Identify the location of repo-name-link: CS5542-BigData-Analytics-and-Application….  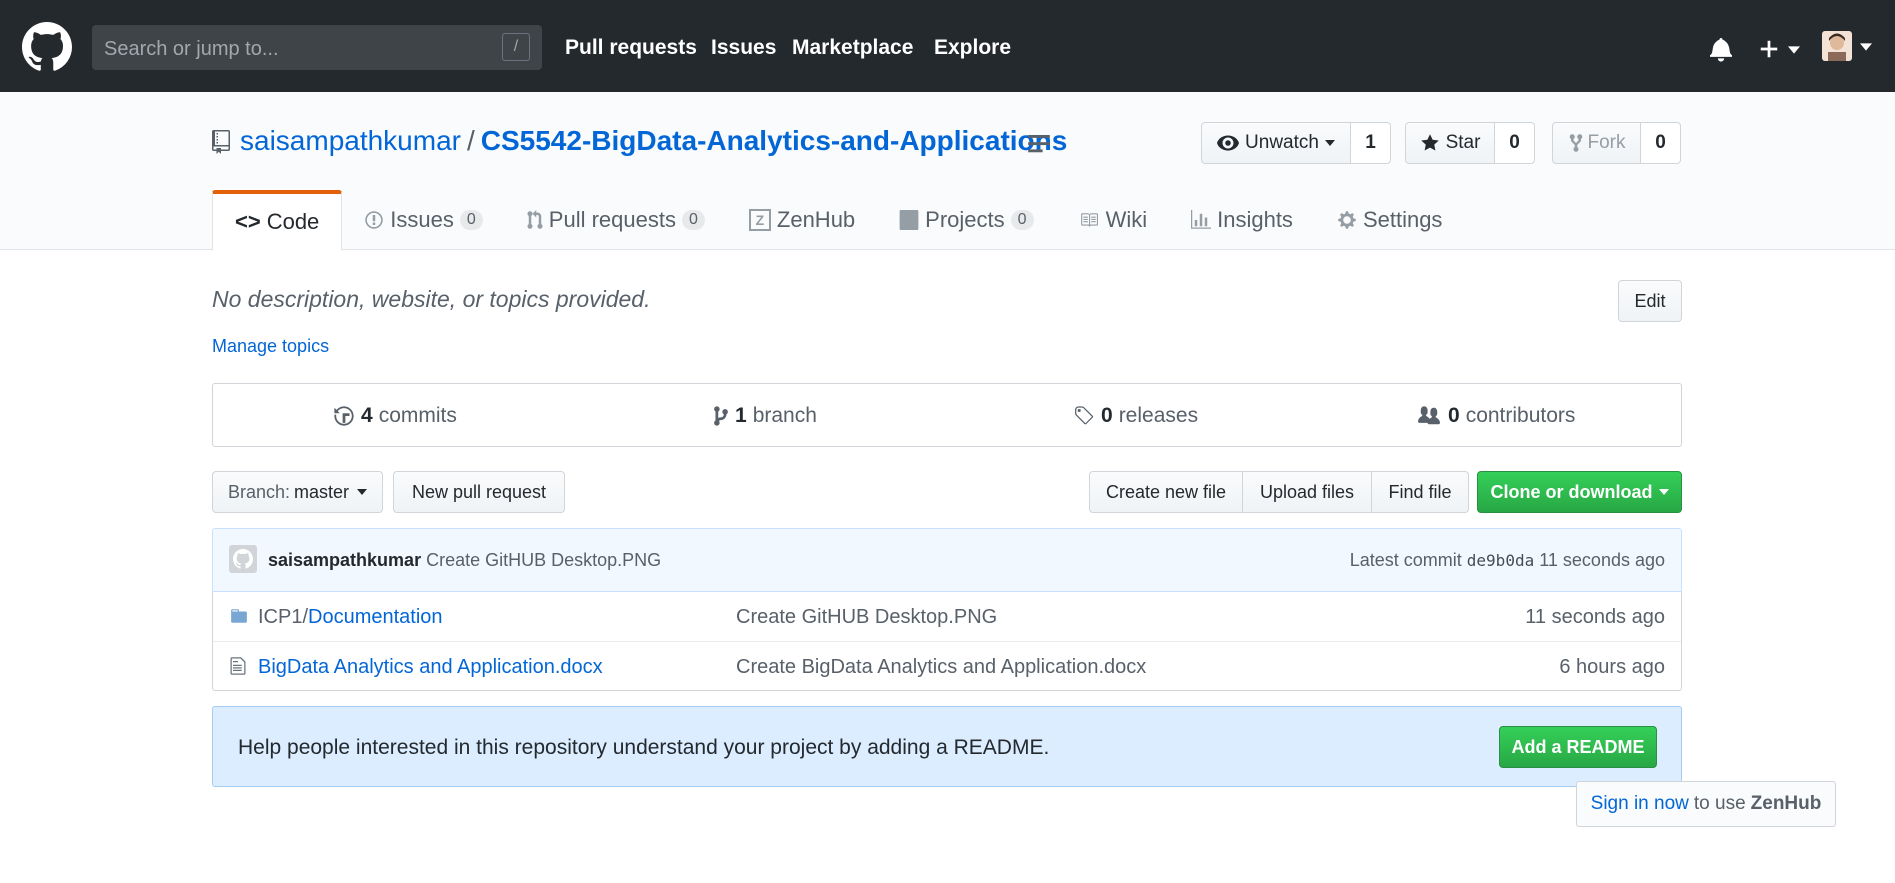
(774, 140).